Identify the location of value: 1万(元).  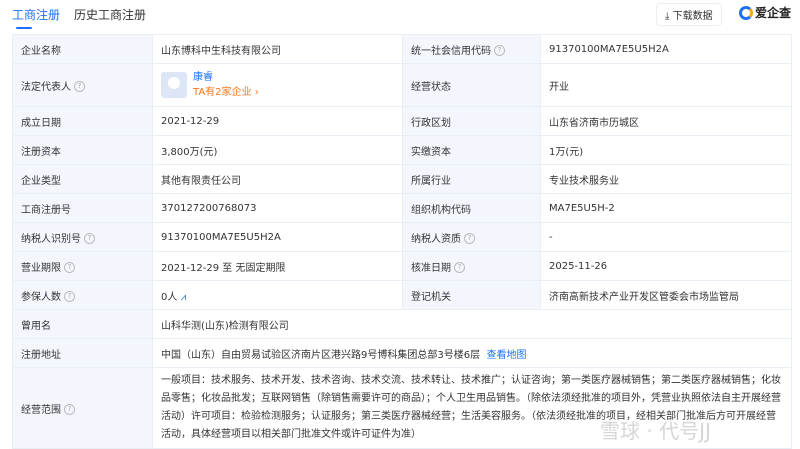
(666, 150).